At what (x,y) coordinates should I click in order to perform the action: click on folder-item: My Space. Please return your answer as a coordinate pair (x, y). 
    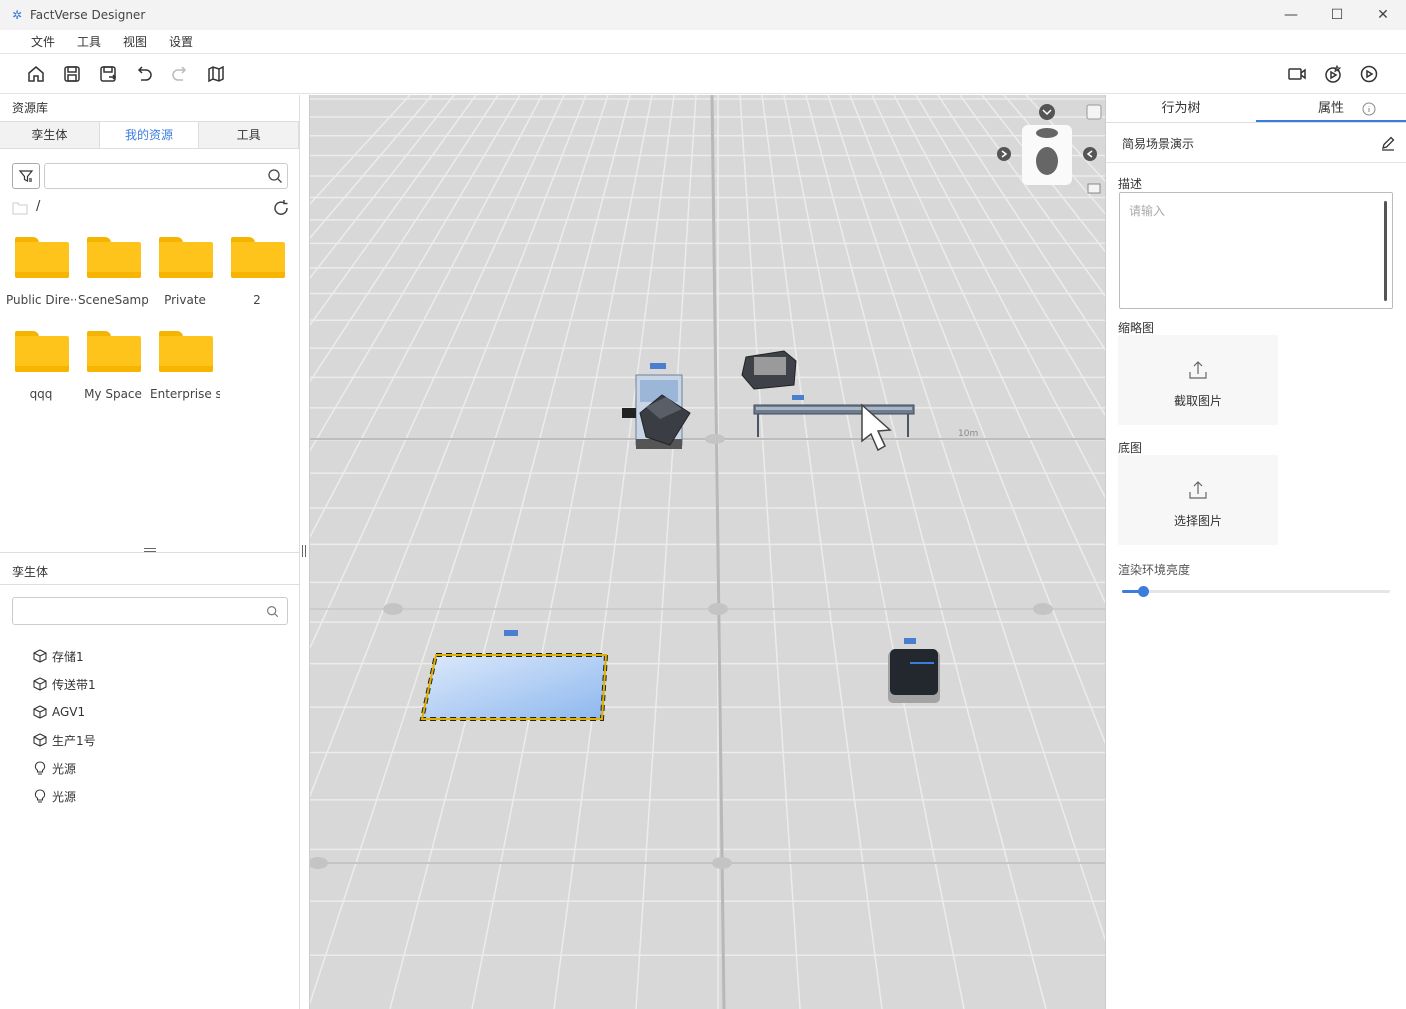
    Looking at the image, I should click on (113, 365).